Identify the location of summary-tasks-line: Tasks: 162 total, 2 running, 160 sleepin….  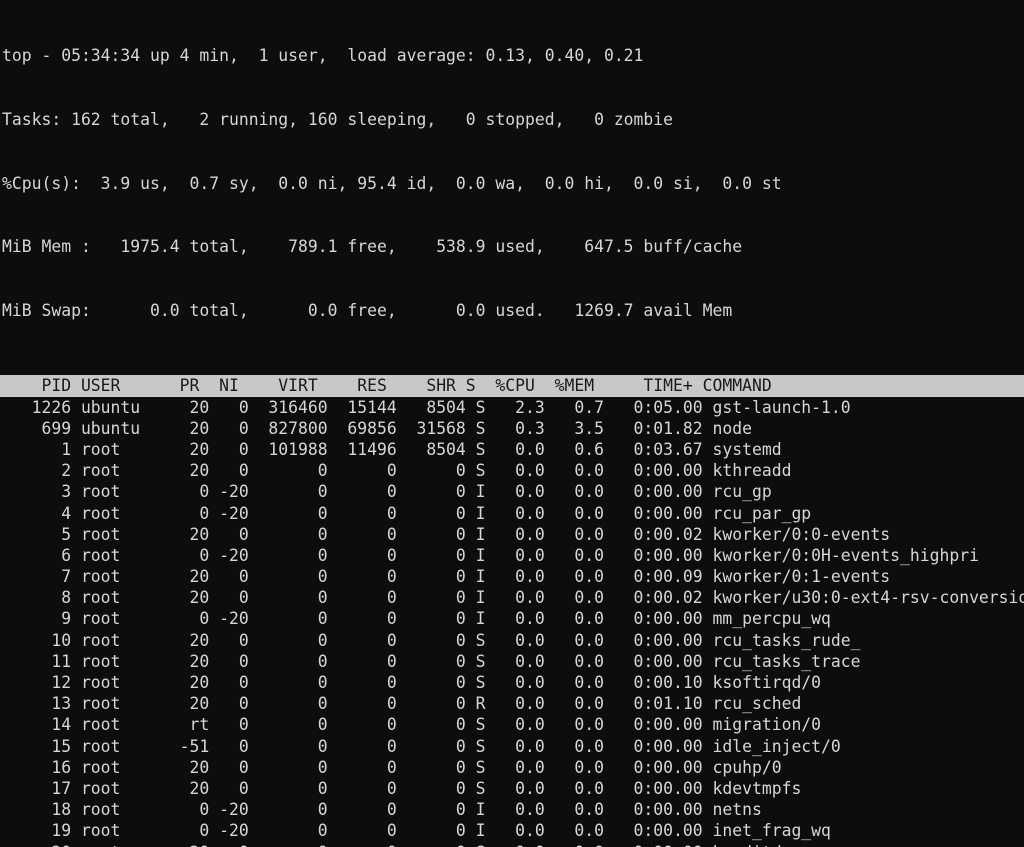
(338, 119).